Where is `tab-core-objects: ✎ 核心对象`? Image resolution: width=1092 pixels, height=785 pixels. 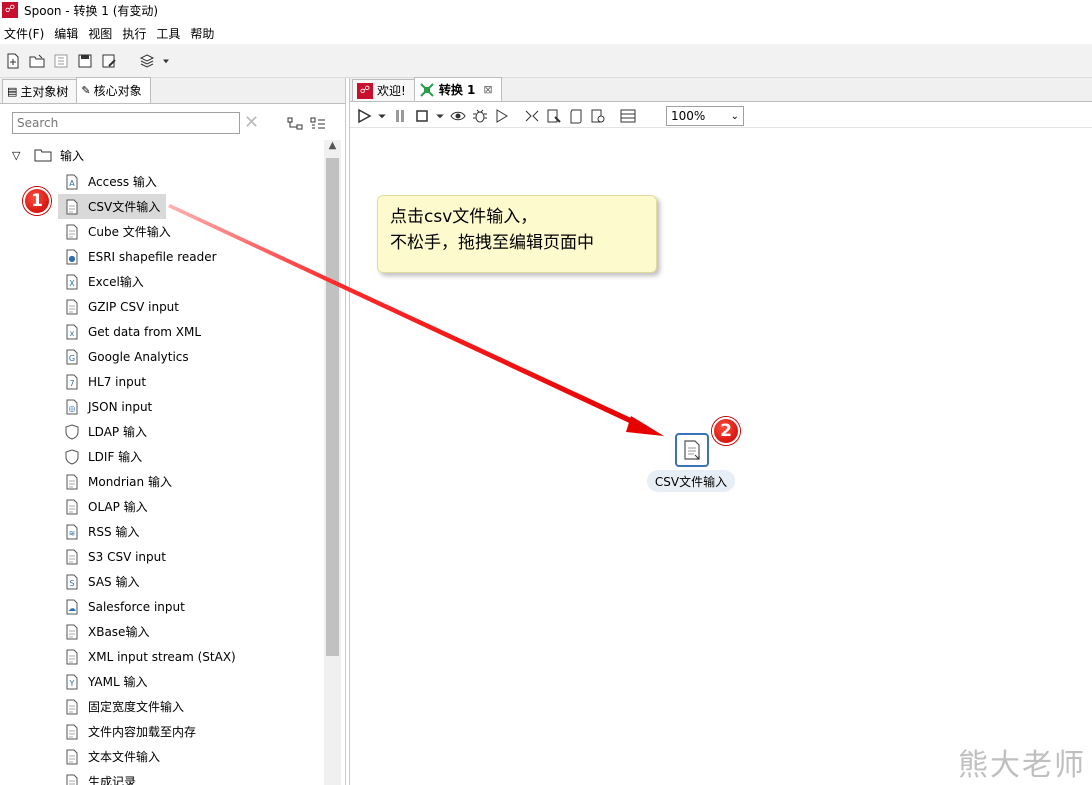 tab-core-objects: ✎ 核心对象 is located at coordinates (113, 90).